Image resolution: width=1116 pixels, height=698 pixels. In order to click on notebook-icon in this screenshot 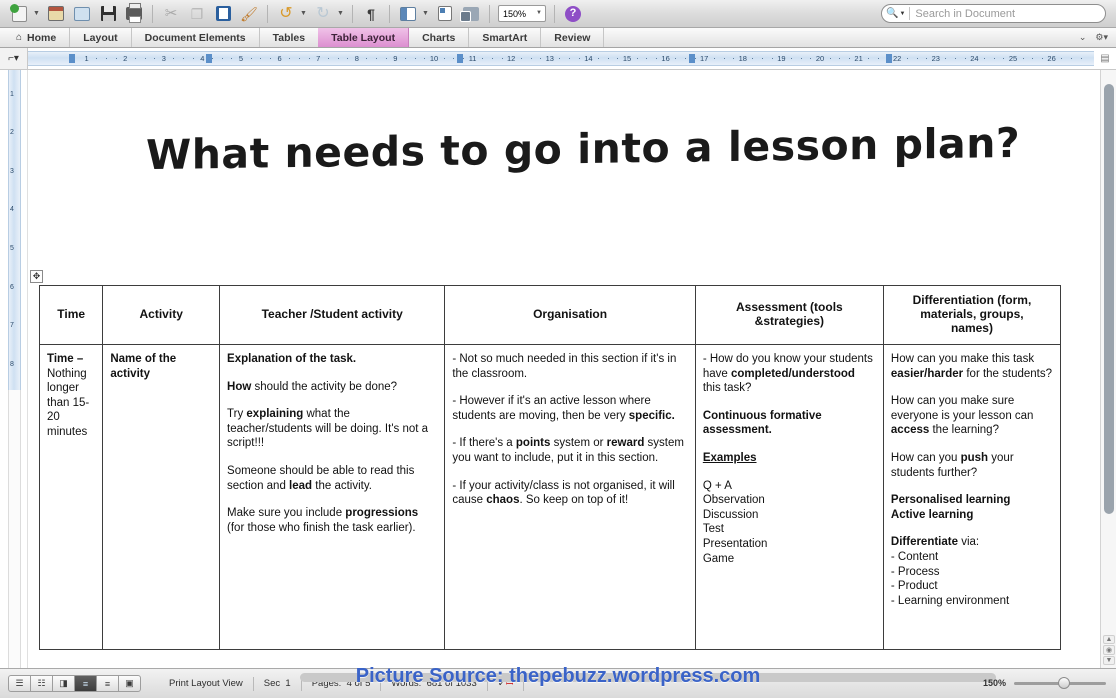, I will do `click(445, 14)`.